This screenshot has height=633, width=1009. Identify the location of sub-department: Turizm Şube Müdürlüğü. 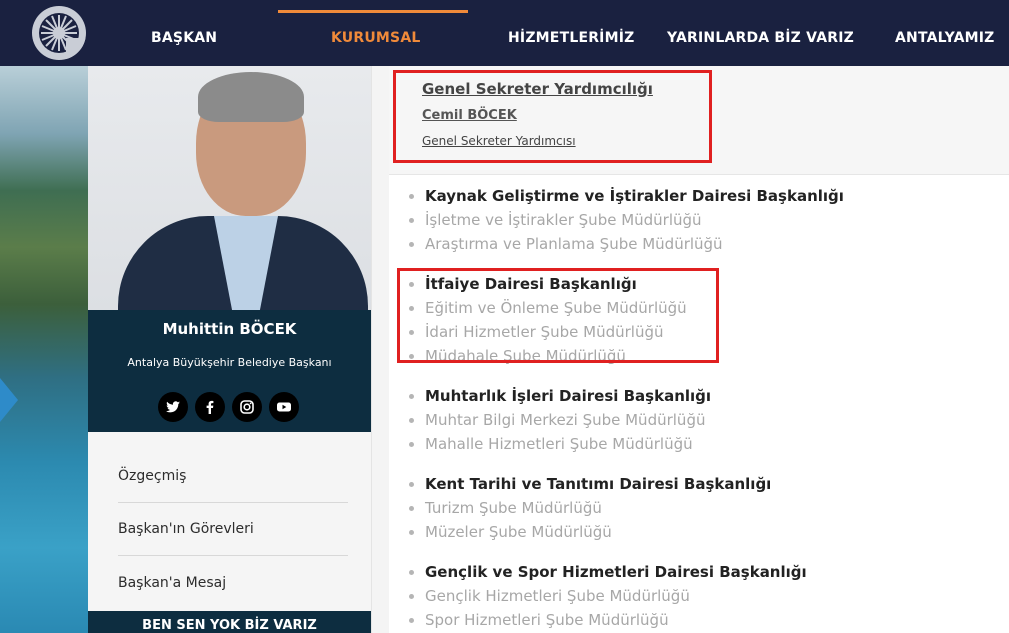
(704, 508).